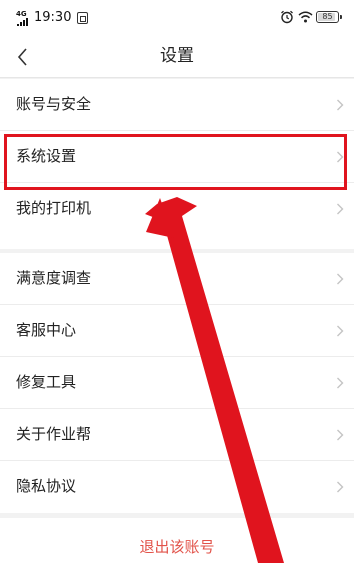  I want to click on navigation-bar: 设置, so click(177, 57).